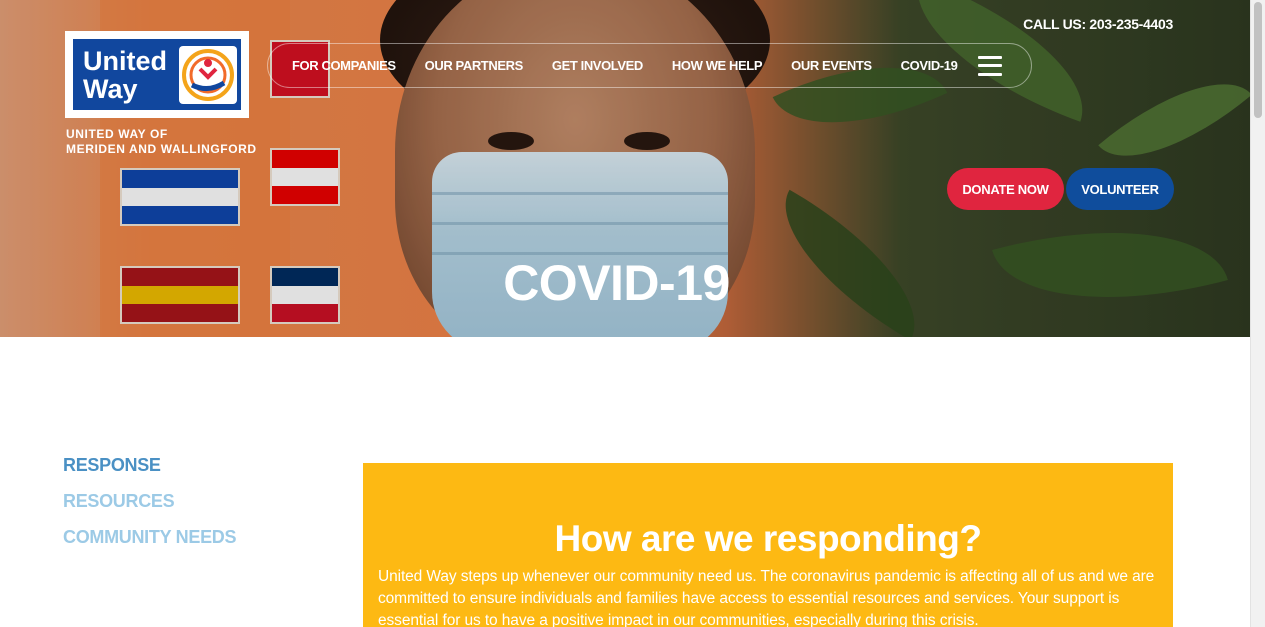  What do you see at coordinates (208, 74) in the screenshot?
I see `united-way-hand-icon` at bounding box center [208, 74].